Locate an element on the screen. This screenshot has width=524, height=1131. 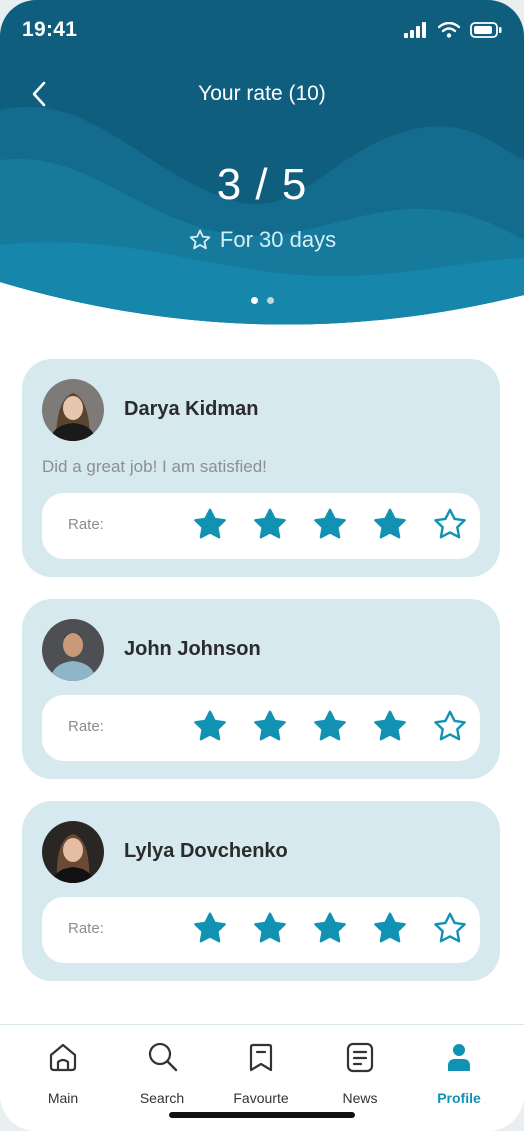
status-icons is located at coordinates (453, 30).